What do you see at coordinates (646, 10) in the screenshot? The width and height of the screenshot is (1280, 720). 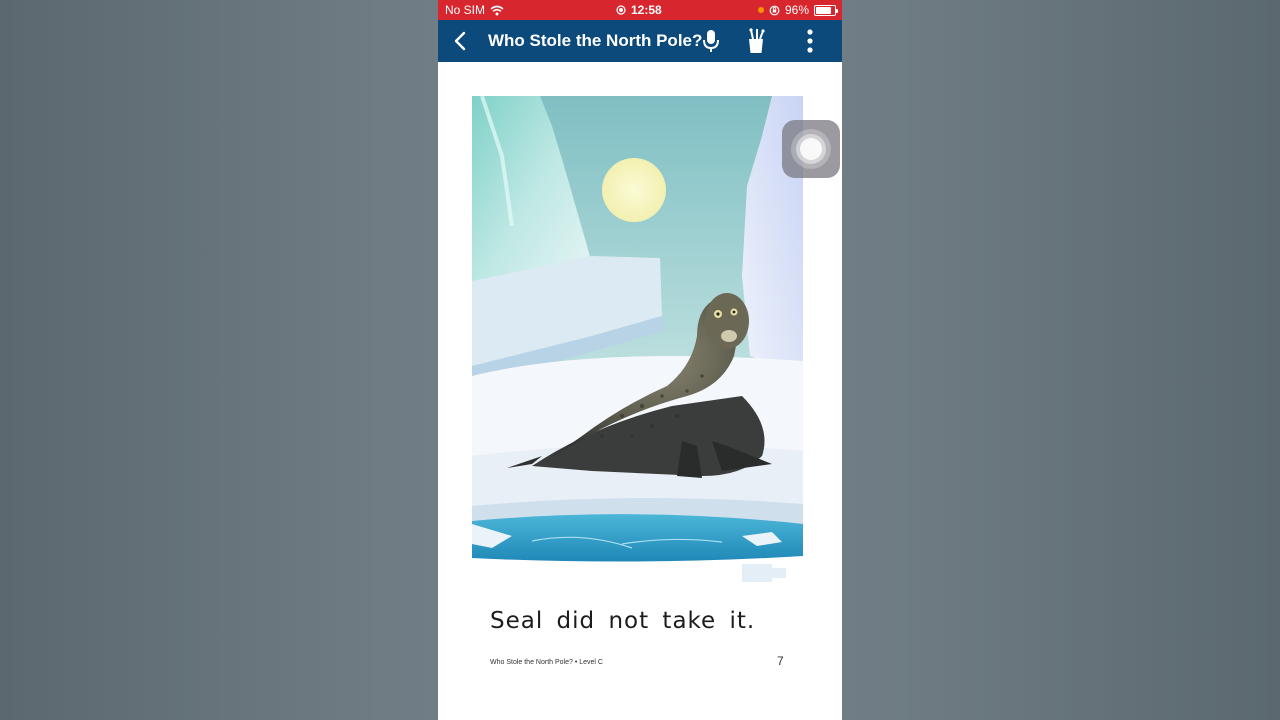 I see `status-time: 12:58` at bounding box center [646, 10].